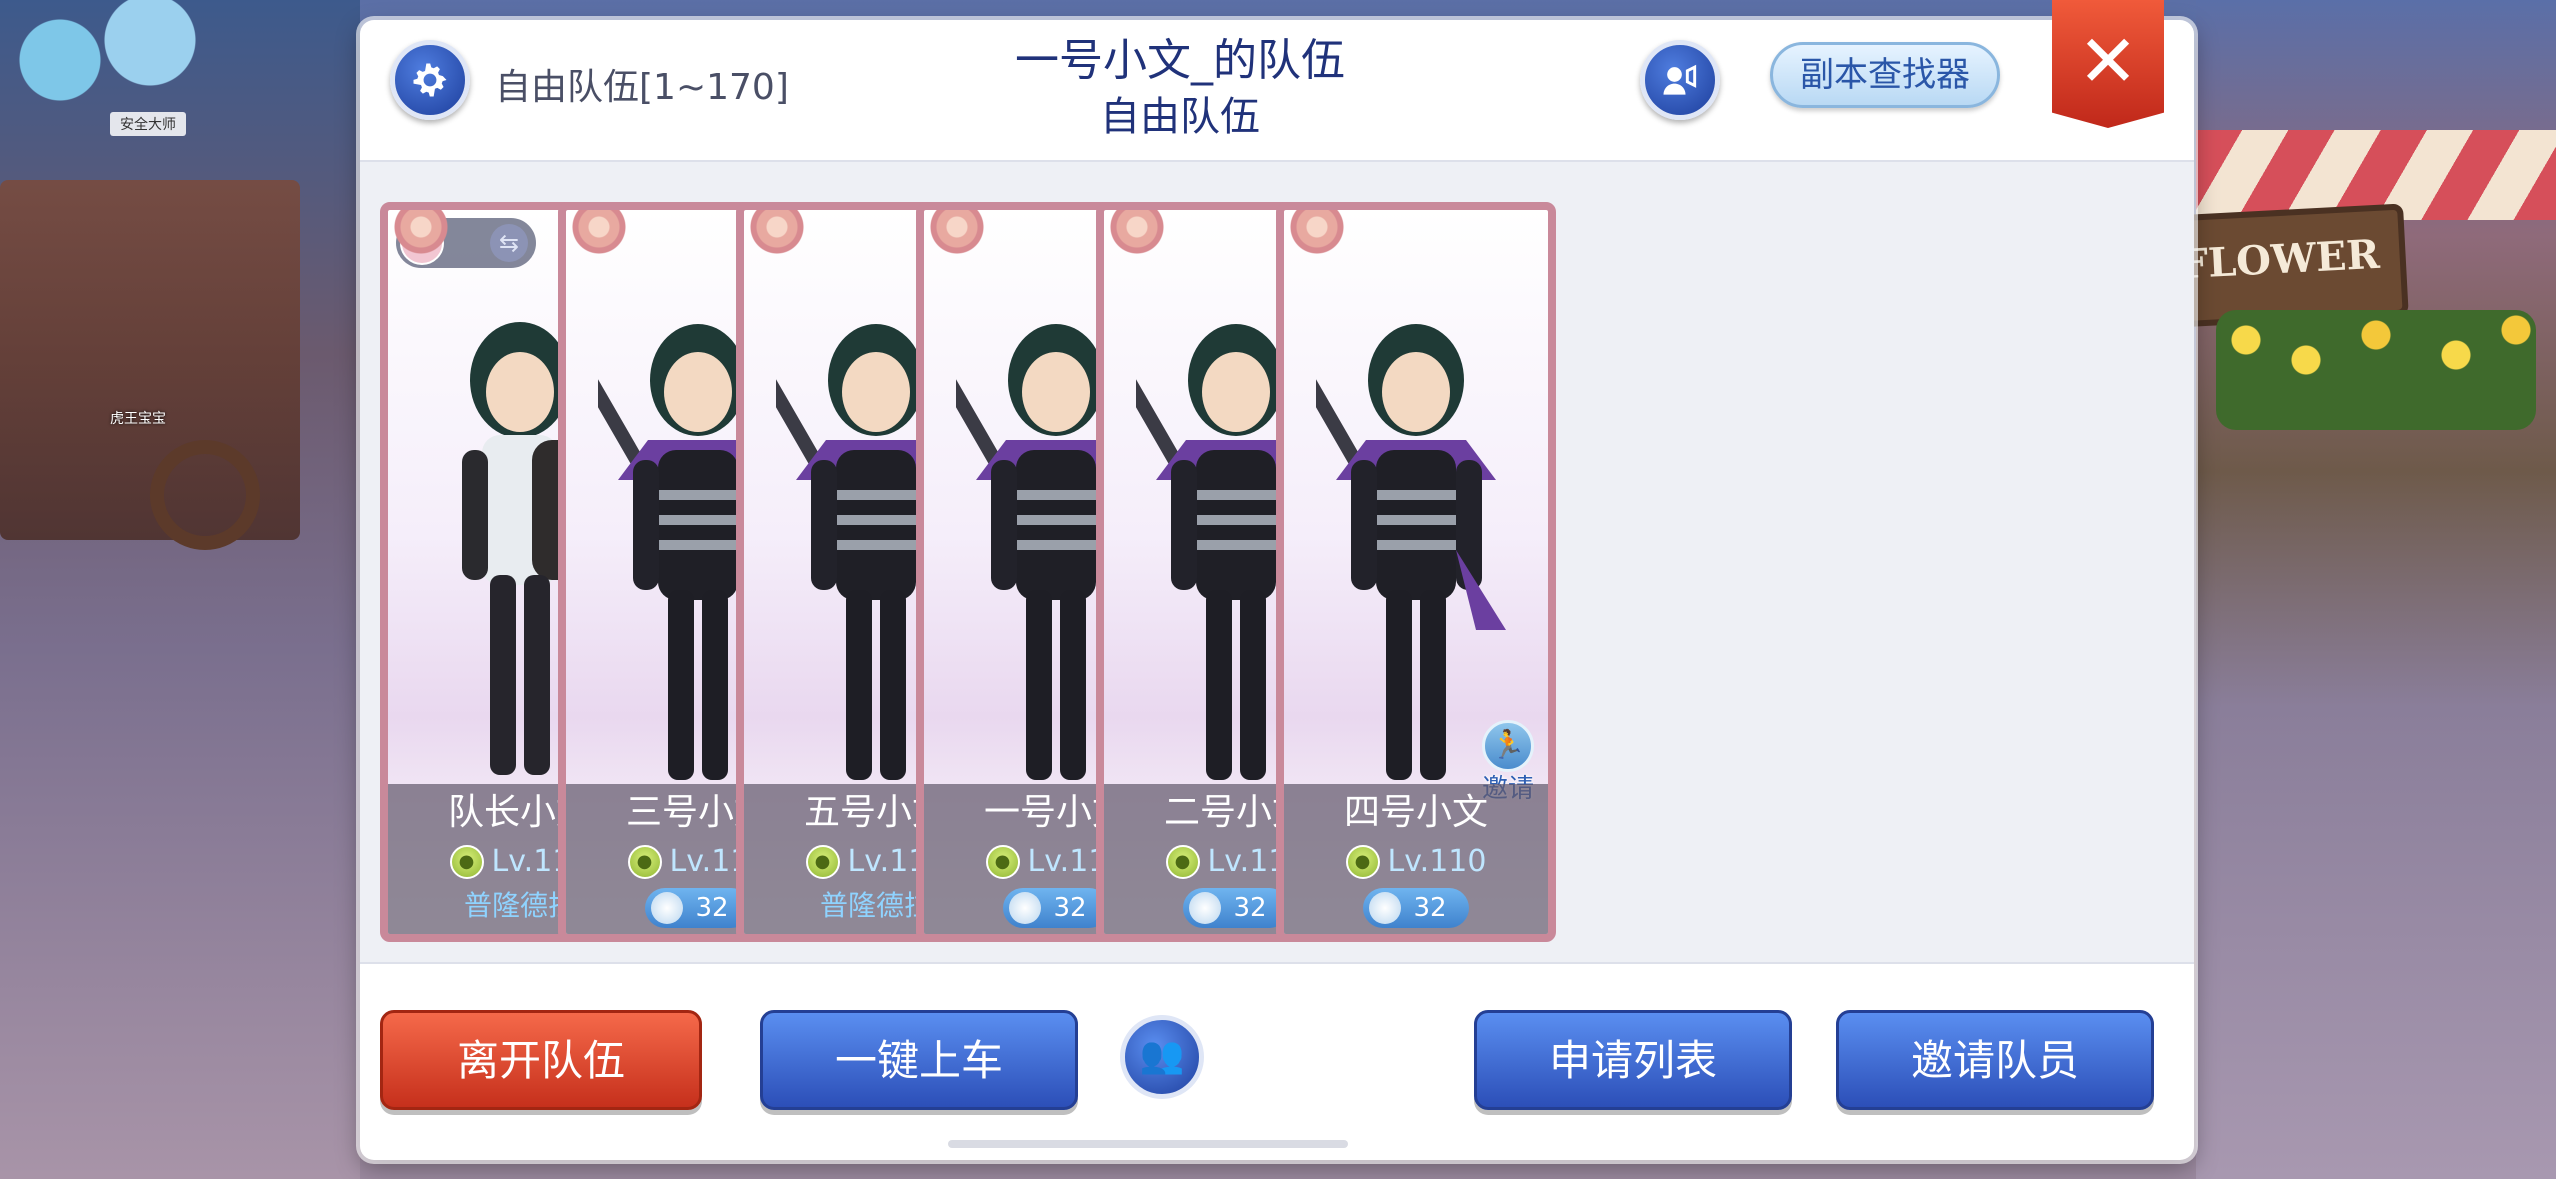 This screenshot has height=1179, width=2556. Describe the element at coordinates (642, 87) in the screenshot. I see `team-level-range: 自由队伍[1~170]` at that location.